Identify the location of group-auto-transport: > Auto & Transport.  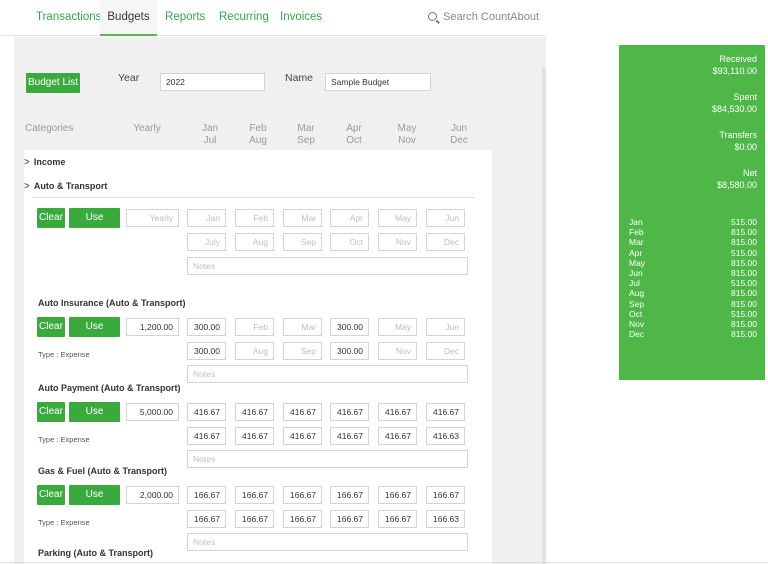
(65, 186).